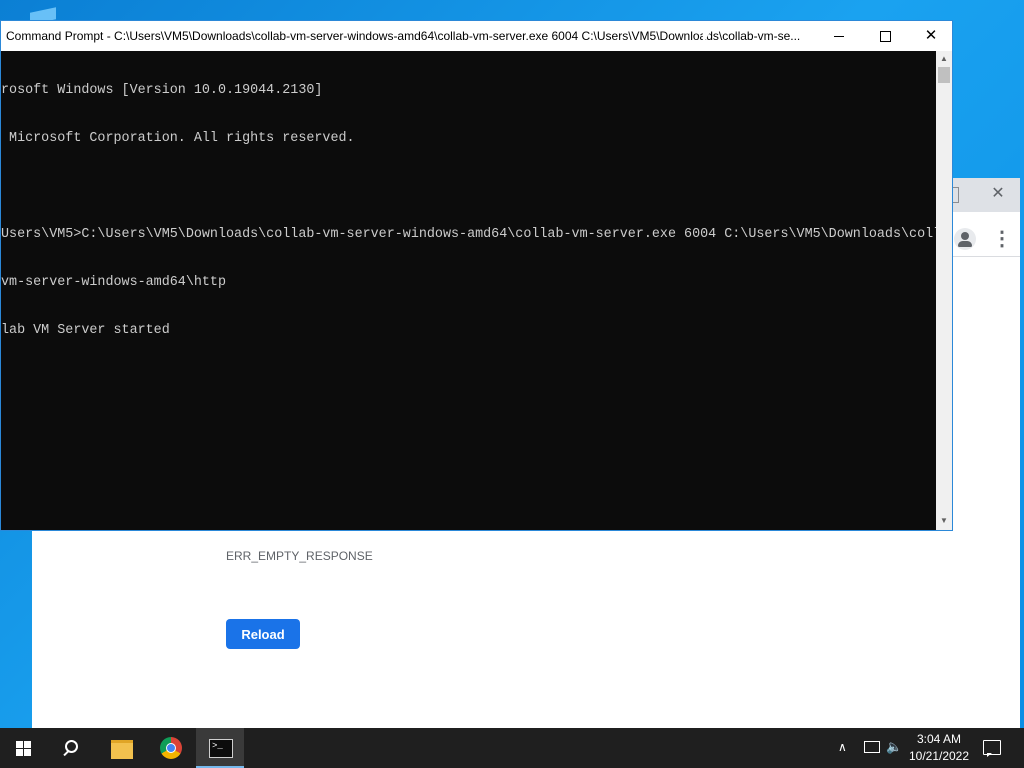 This screenshot has width=1024, height=768. What do you see at coordinates (263, 634) in the screenshot?
I see `reload-button: Reload` at bounding box center [263, 634].